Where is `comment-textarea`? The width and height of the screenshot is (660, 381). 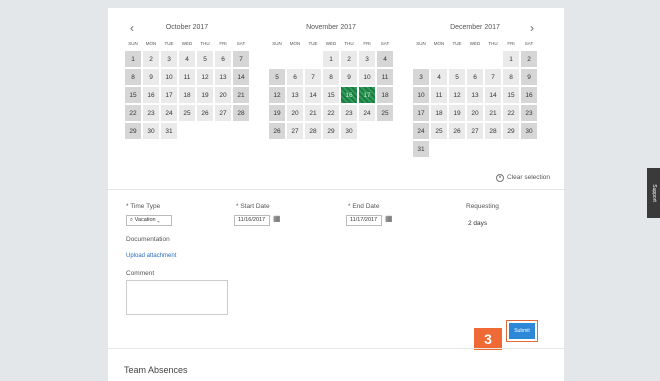 comment-textarea is located at coordinates (177, 297).